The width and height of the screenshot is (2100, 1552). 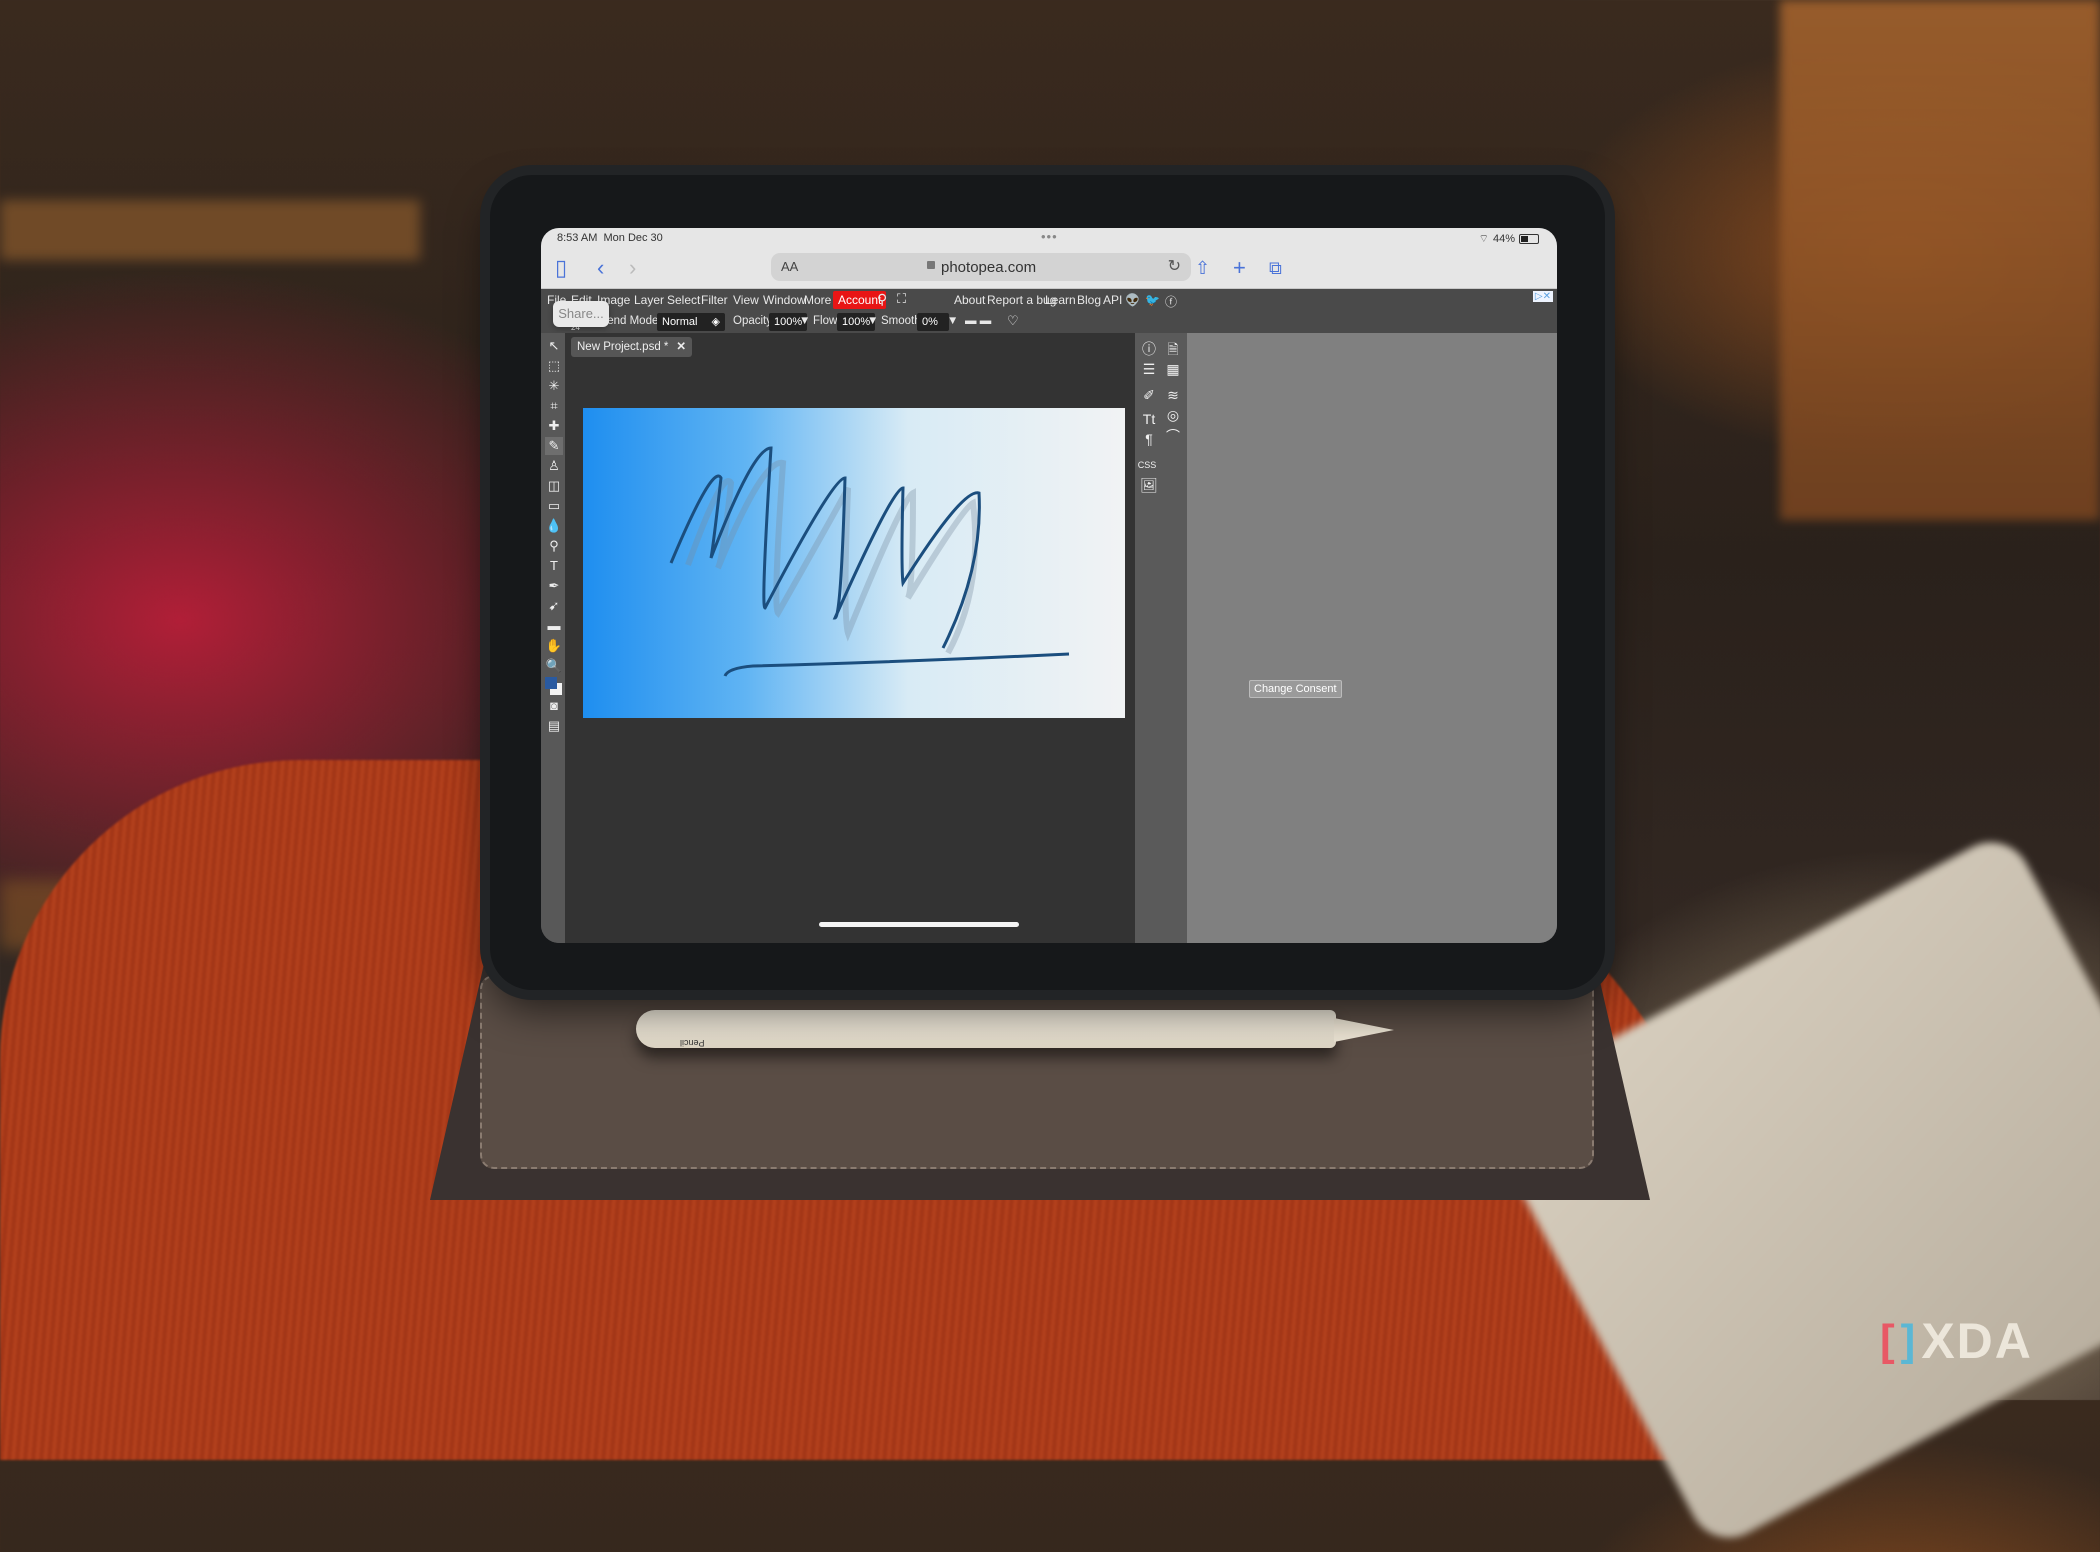 I want to click on adjustments-icon: ☰, so click(x=1149, y=369).